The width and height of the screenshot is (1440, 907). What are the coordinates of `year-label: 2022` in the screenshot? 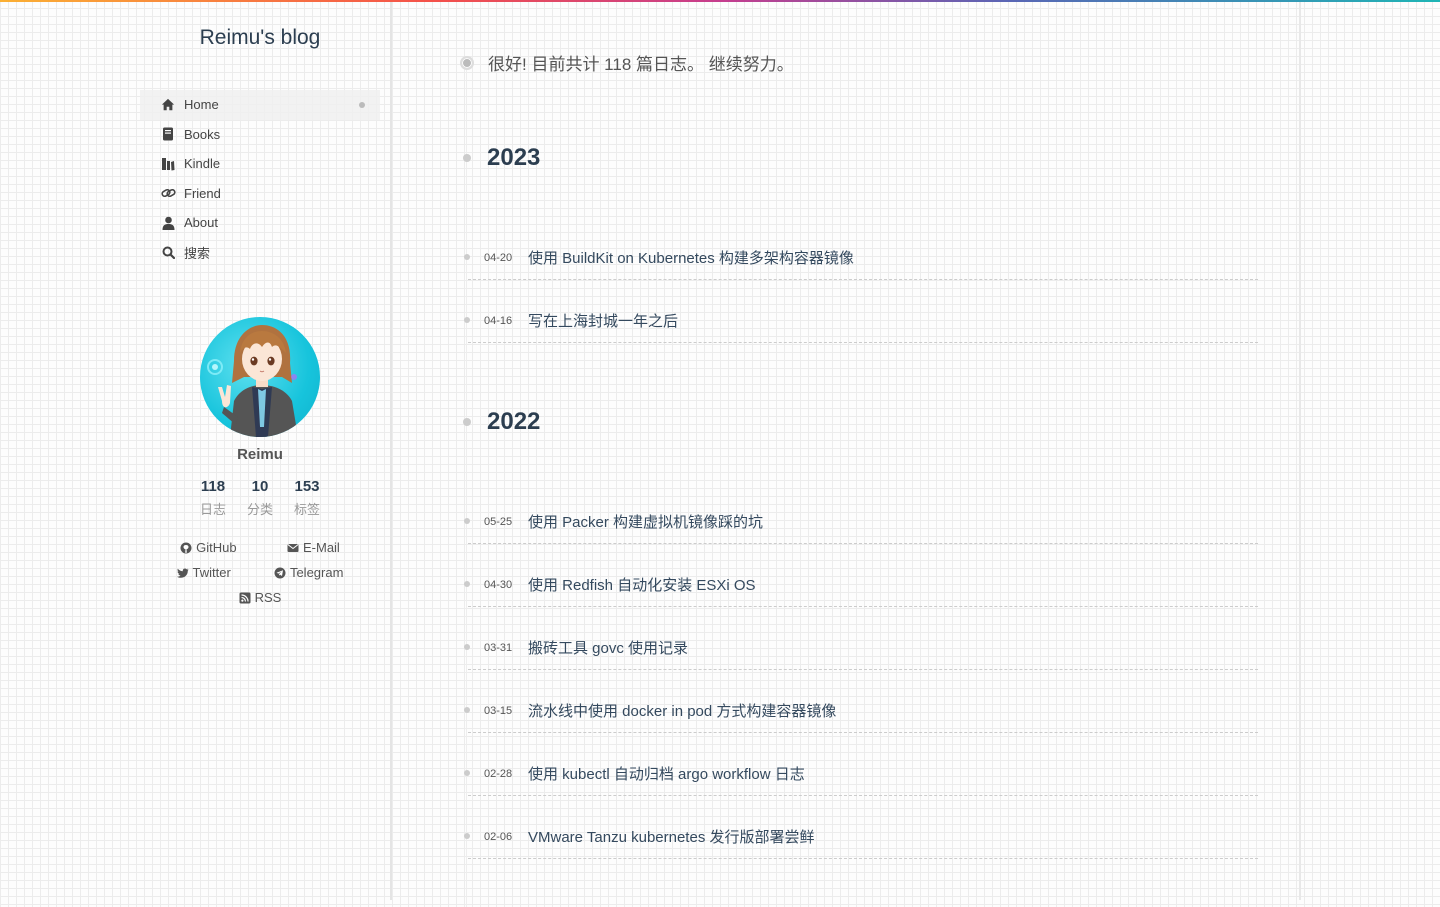 It's located at (514, 421).